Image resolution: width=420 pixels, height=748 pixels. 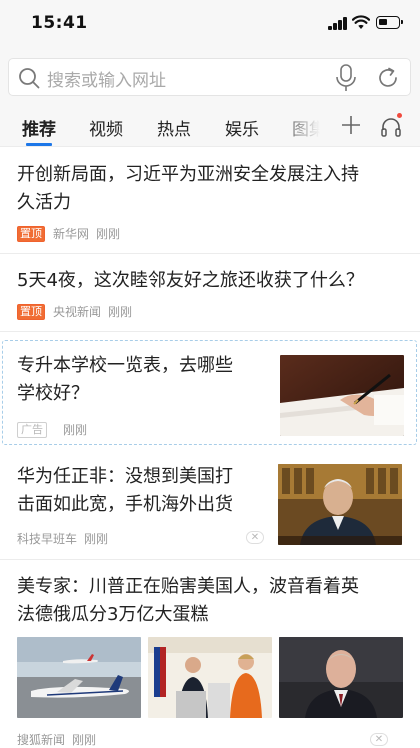 What do you see at coordinates (32, 430) in the screenshot?
I see `ad-badge: 广告` at bounding box center [32, 430].